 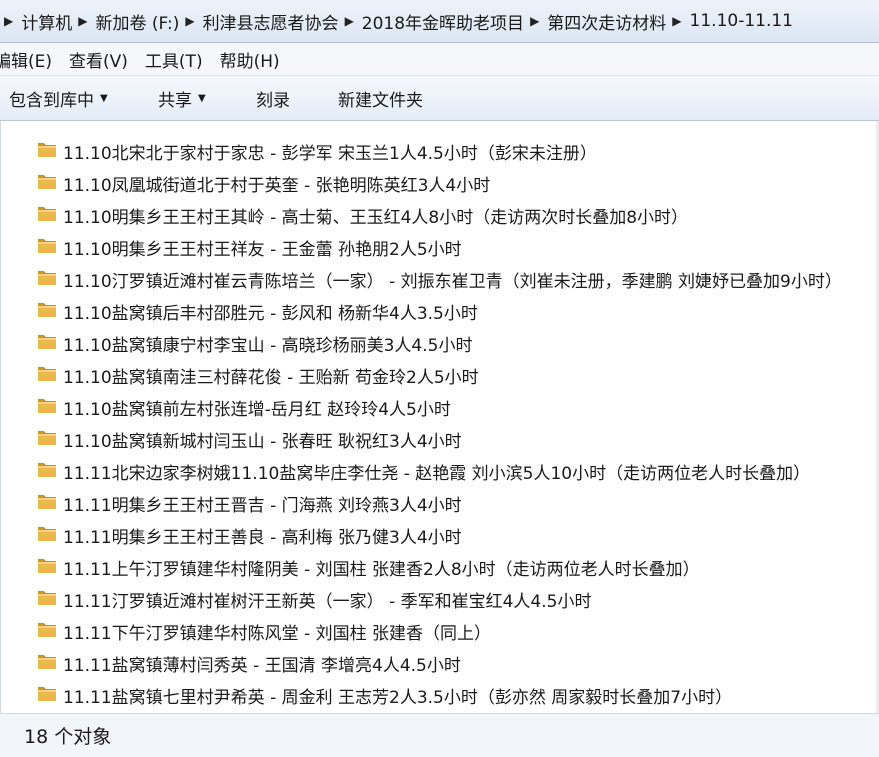 What do you see at coordinates (741, 21) in the screenshot?
I see `breadcrumb-label: 11.10-11.11` at bounding box center [741, 21].